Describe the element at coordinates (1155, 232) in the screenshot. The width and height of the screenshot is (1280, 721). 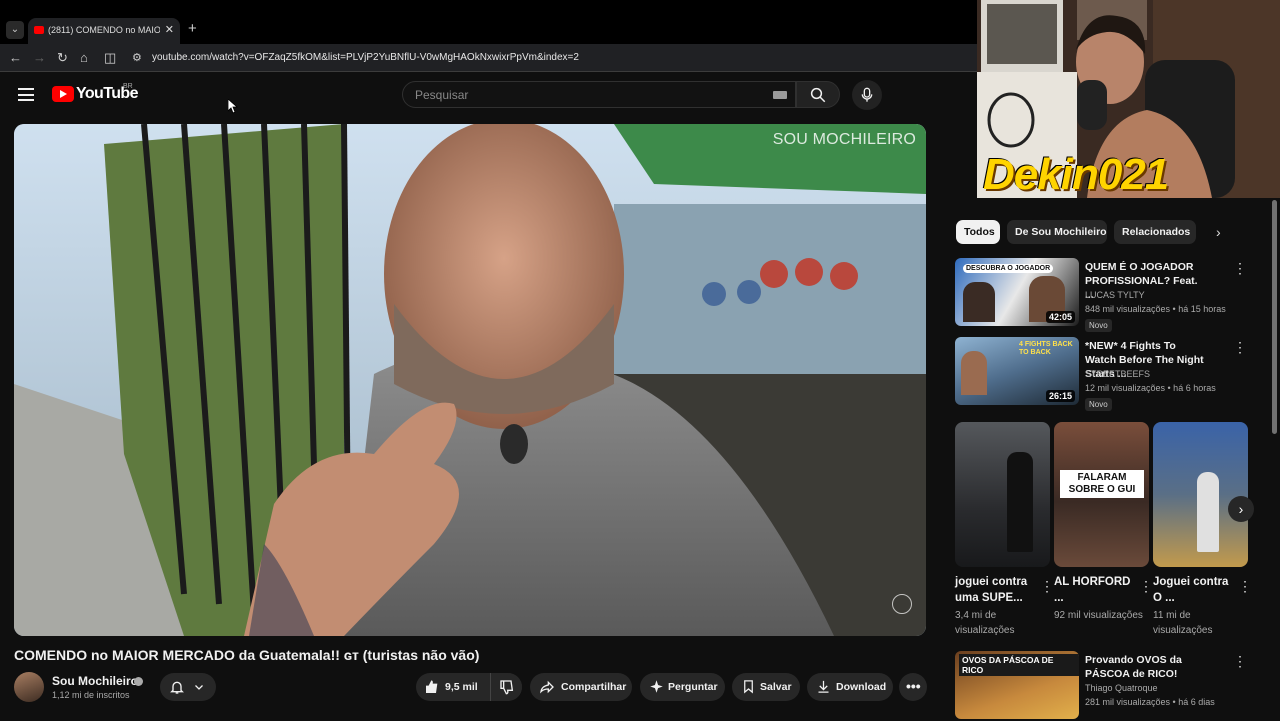
I see `chip-related: Relacionados` at that location.